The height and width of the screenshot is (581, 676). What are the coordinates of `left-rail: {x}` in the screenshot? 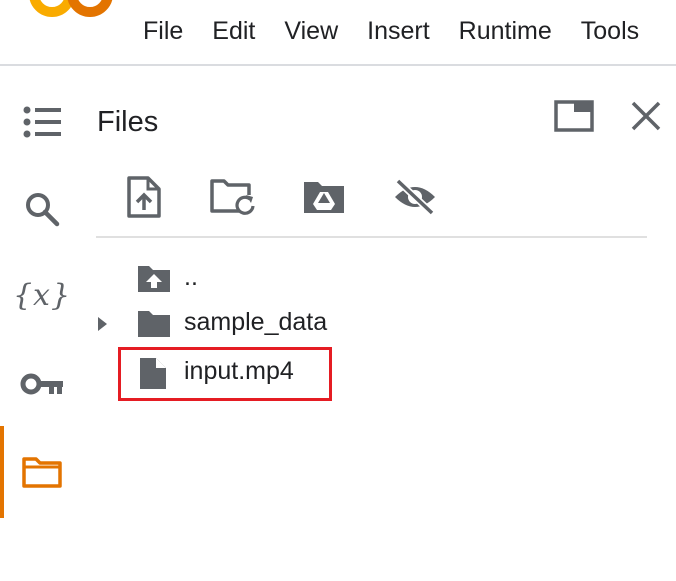 It's located at (40, 323).